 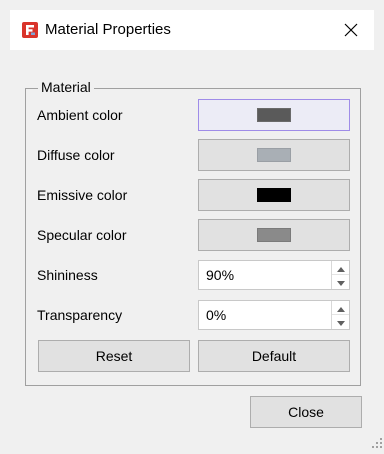 I want to click on shininess-spin-buttons, so click(x=340, y=275).